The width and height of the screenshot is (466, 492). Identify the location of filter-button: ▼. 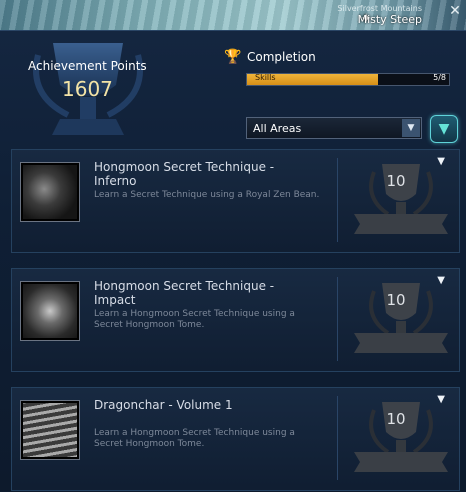
(444, 129).